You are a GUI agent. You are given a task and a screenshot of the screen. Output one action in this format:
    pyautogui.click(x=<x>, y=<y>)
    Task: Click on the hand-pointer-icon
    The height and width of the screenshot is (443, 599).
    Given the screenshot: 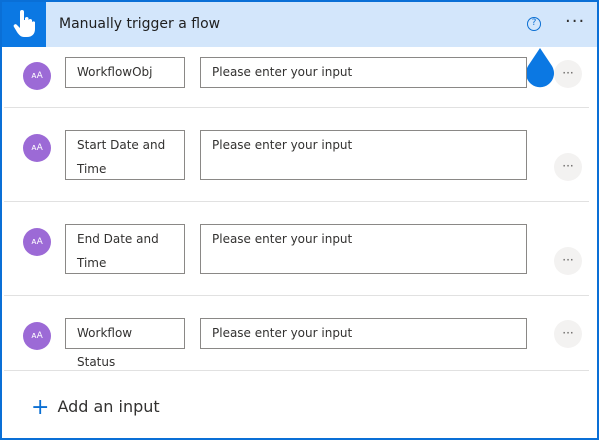 What is the action you would take?
    pyautogui.click(x=24, y=23)
    